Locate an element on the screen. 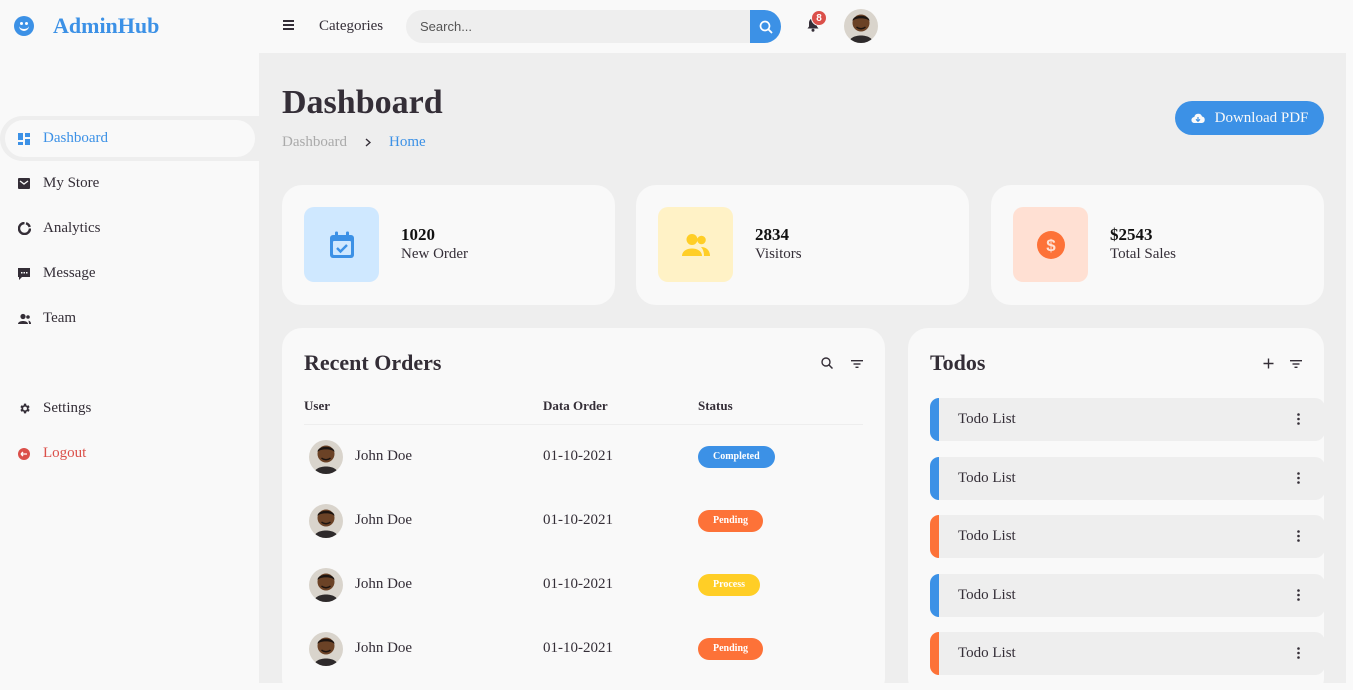 This screenshot has width=1353, height=690. sidebar-item-team: Team is located at coordinates (129, 318).